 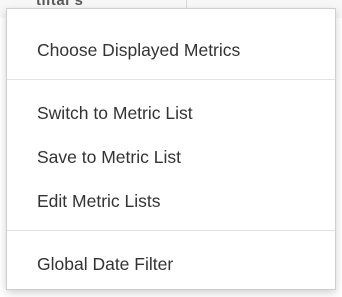 I want to click on menu-item-switch-to-metric-list: Switch to Metric List, so click(x=115, y=113).